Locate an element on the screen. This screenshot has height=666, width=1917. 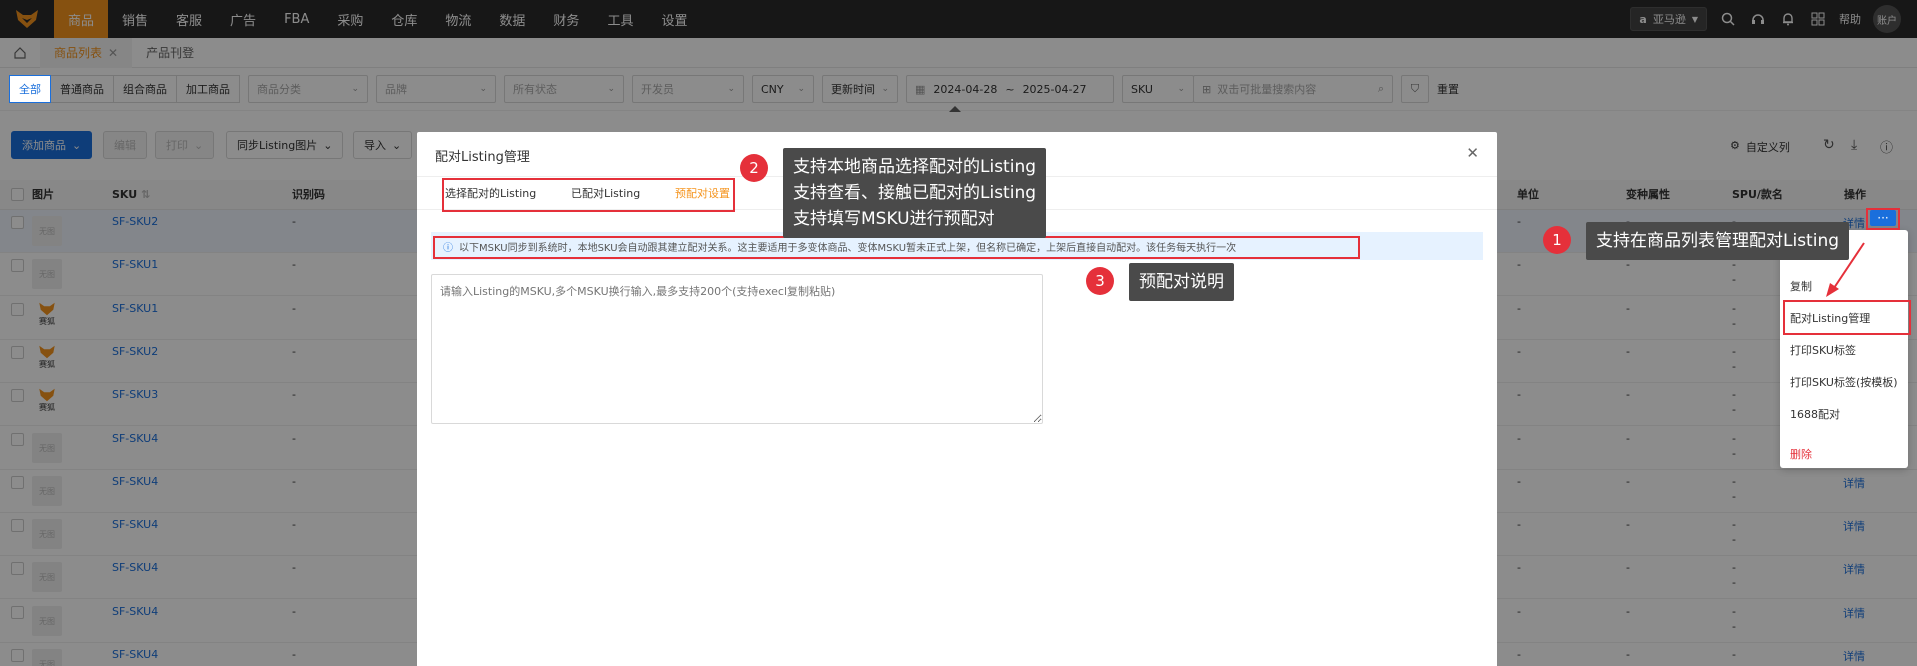
edit-button: 编辑 is located at coordinates (125, 145).